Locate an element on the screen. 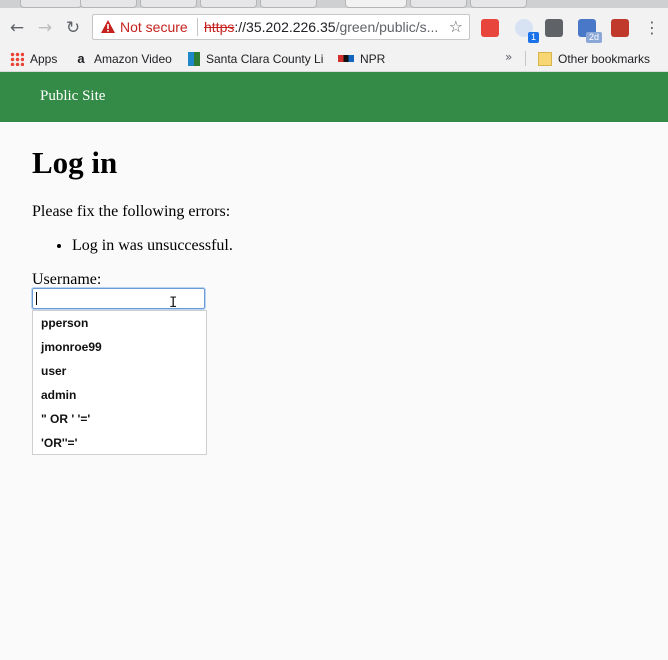  amazon-icon: a is located at coordinates (81, 58).